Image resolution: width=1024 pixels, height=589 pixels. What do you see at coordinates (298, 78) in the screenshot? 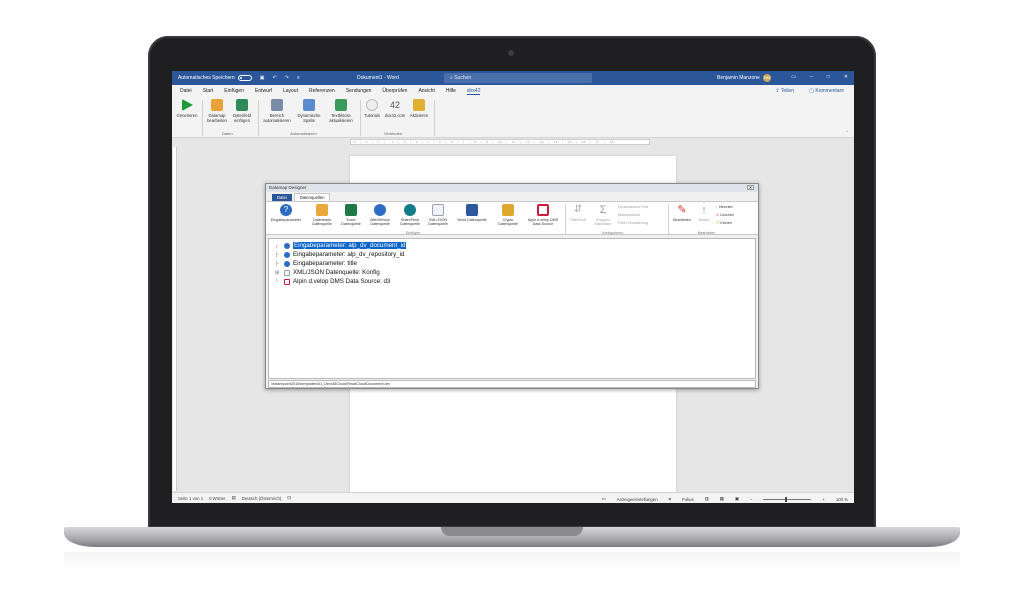
I see `customize-icon: ≡` at bounding box center [298, 78].